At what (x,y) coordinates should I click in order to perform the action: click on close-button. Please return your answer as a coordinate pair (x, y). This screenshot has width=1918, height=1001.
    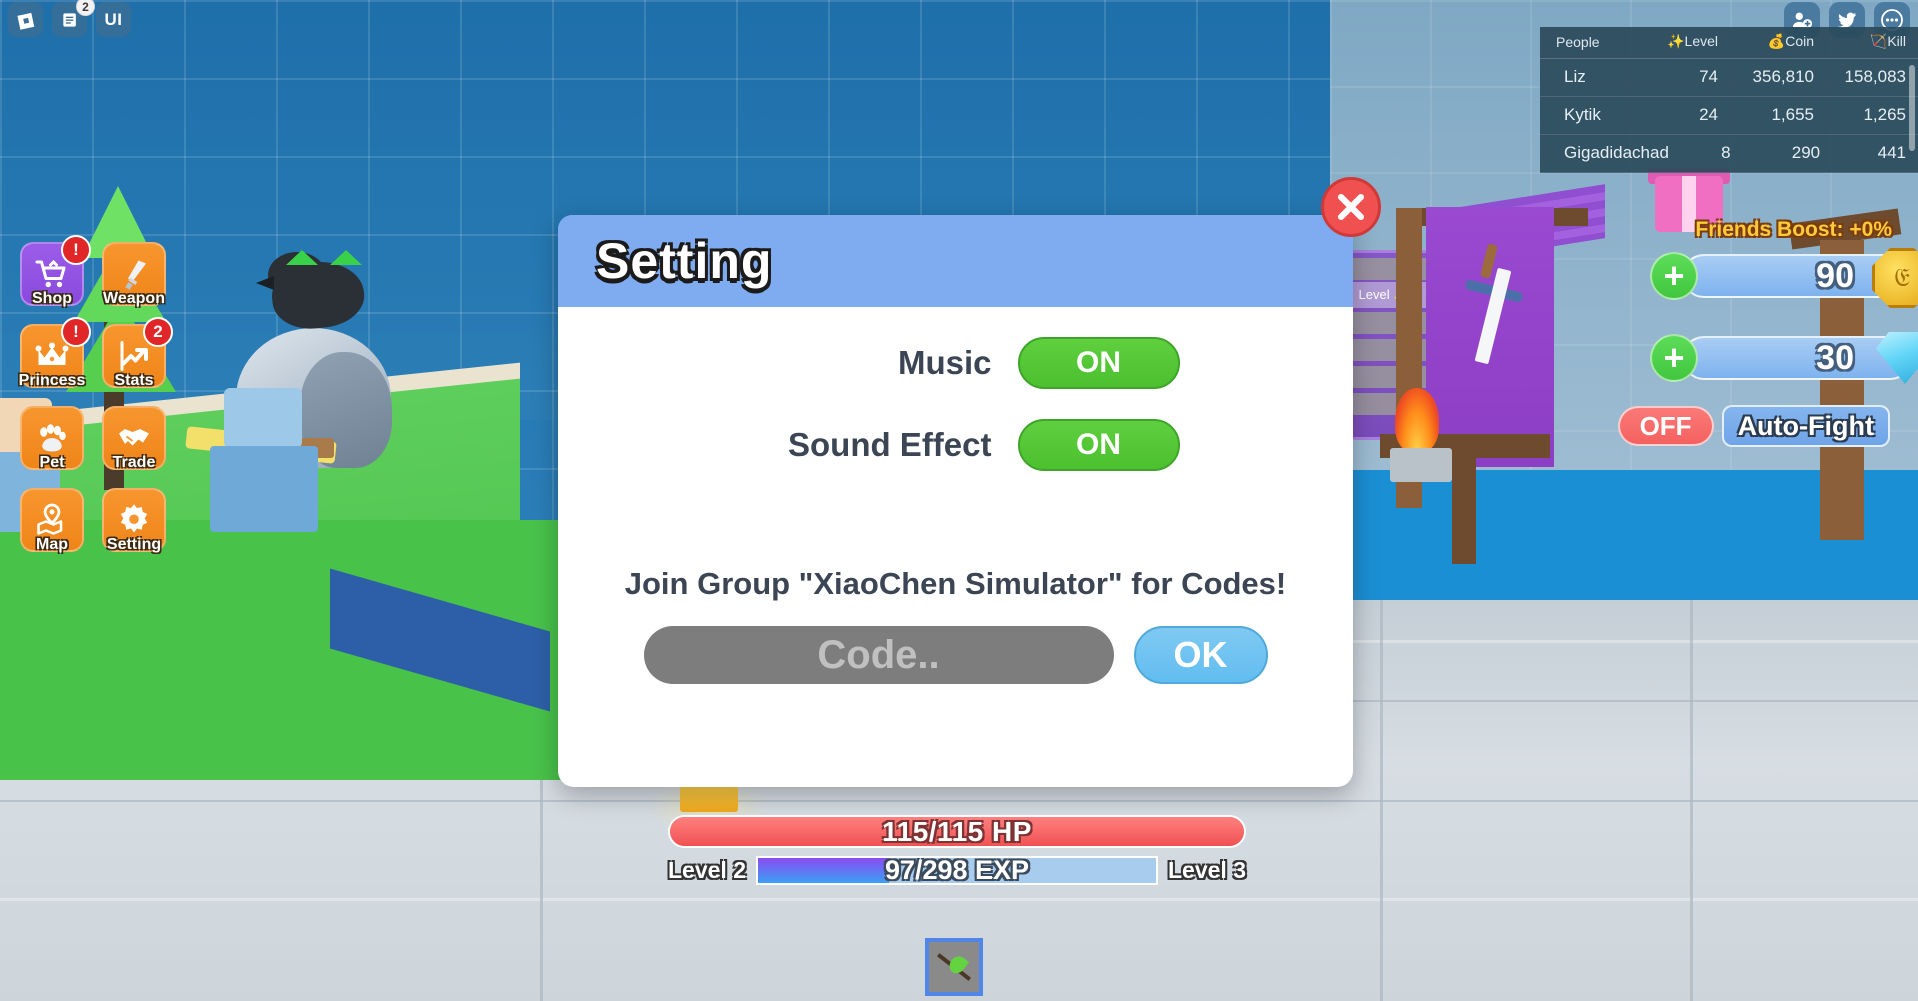
    Looking at the image, I should click on (1351, 207).